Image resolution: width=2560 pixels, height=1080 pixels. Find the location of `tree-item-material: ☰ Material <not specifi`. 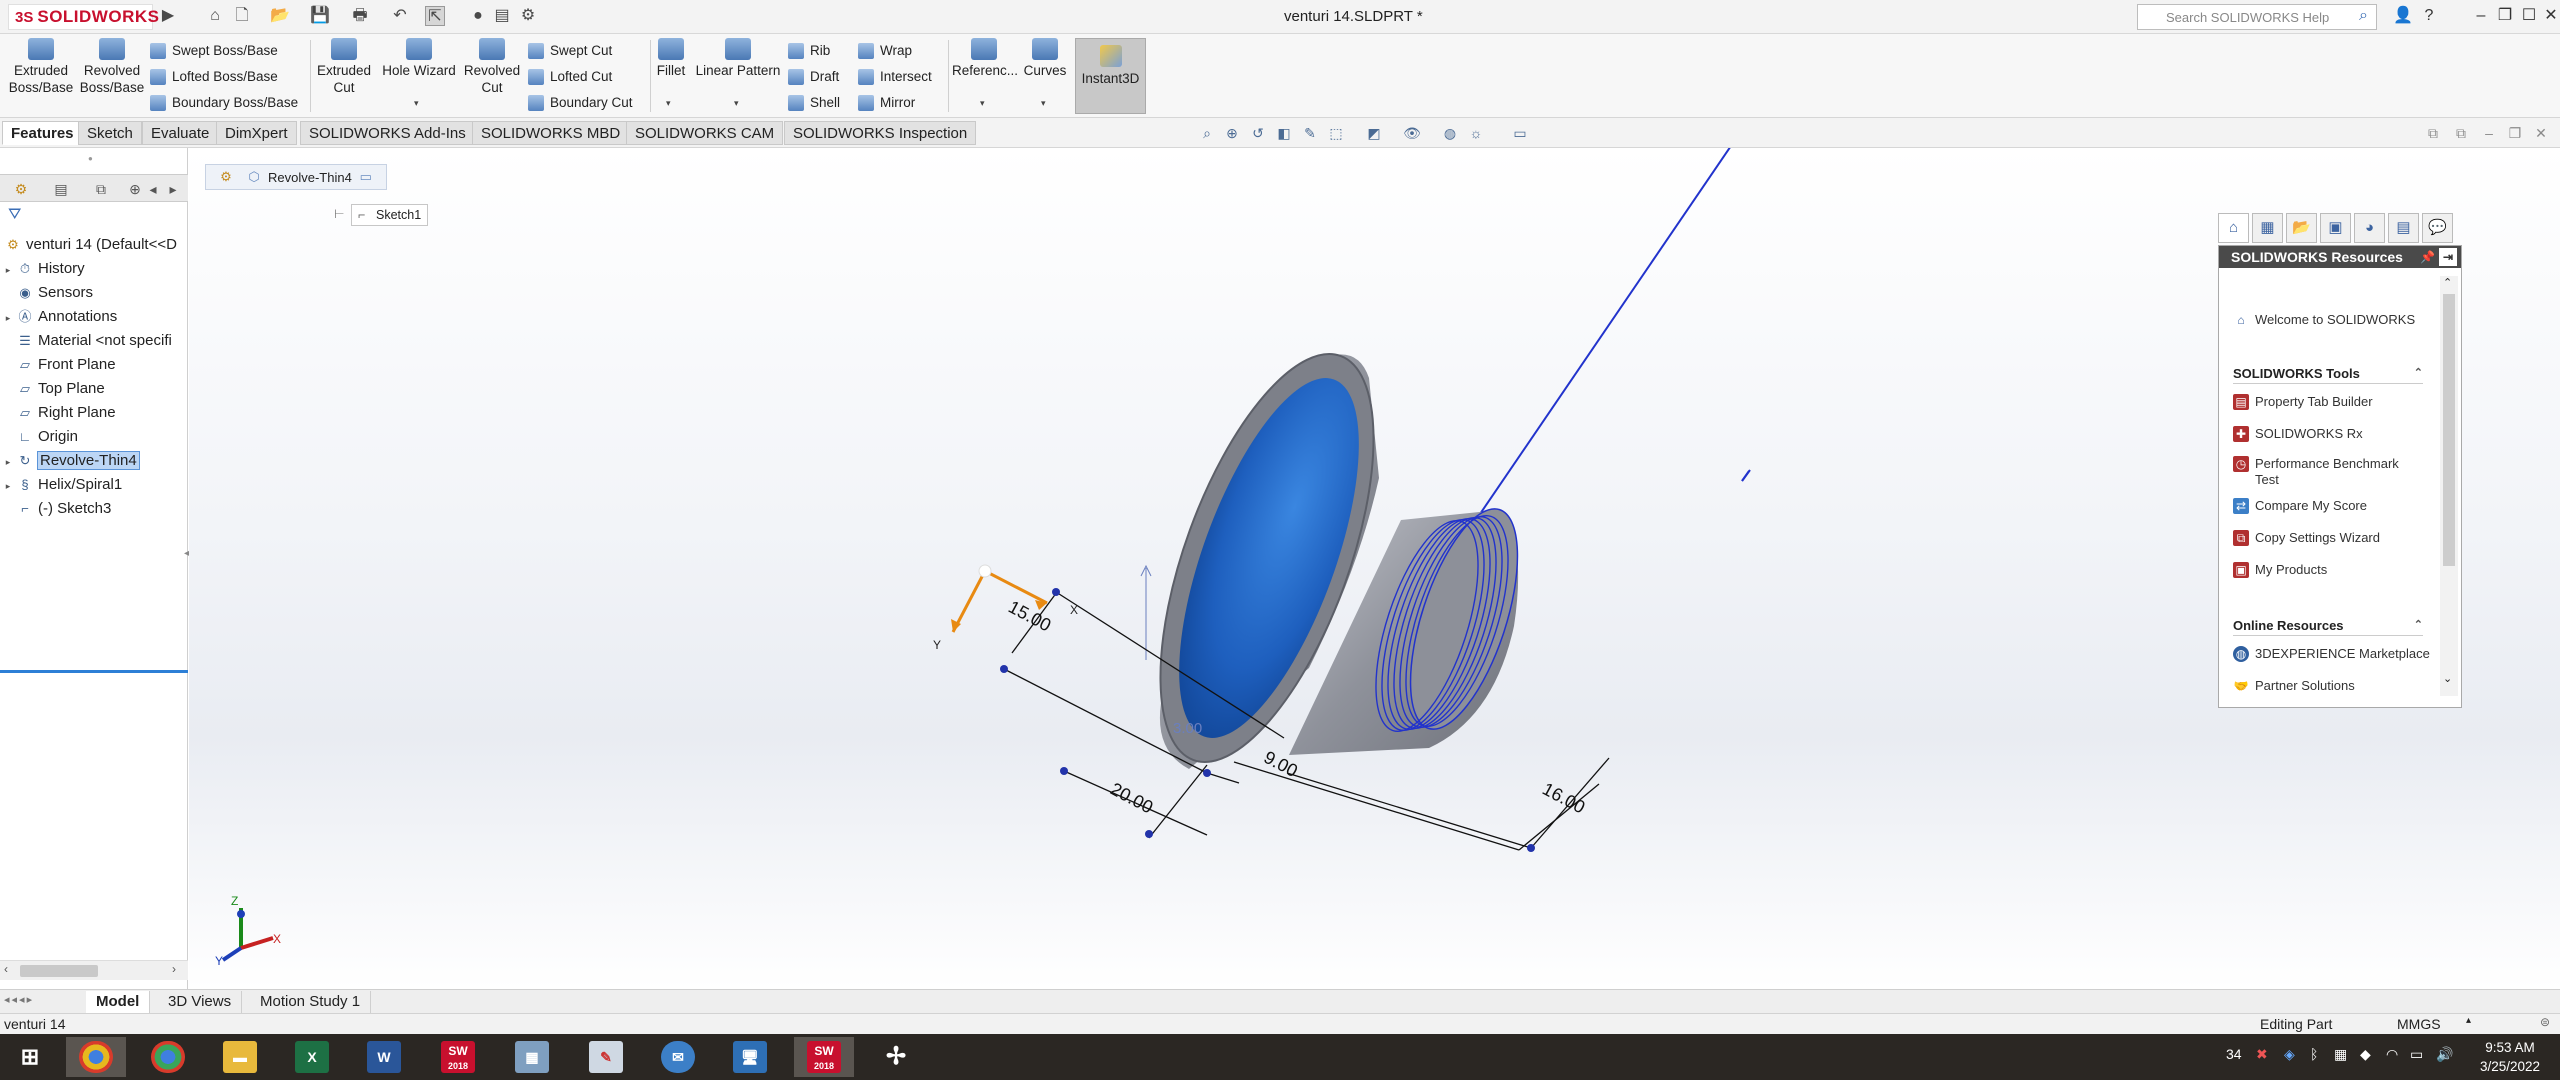

tree-item-material: ☰ Material <not specifi is located at coordinates (94, 341).